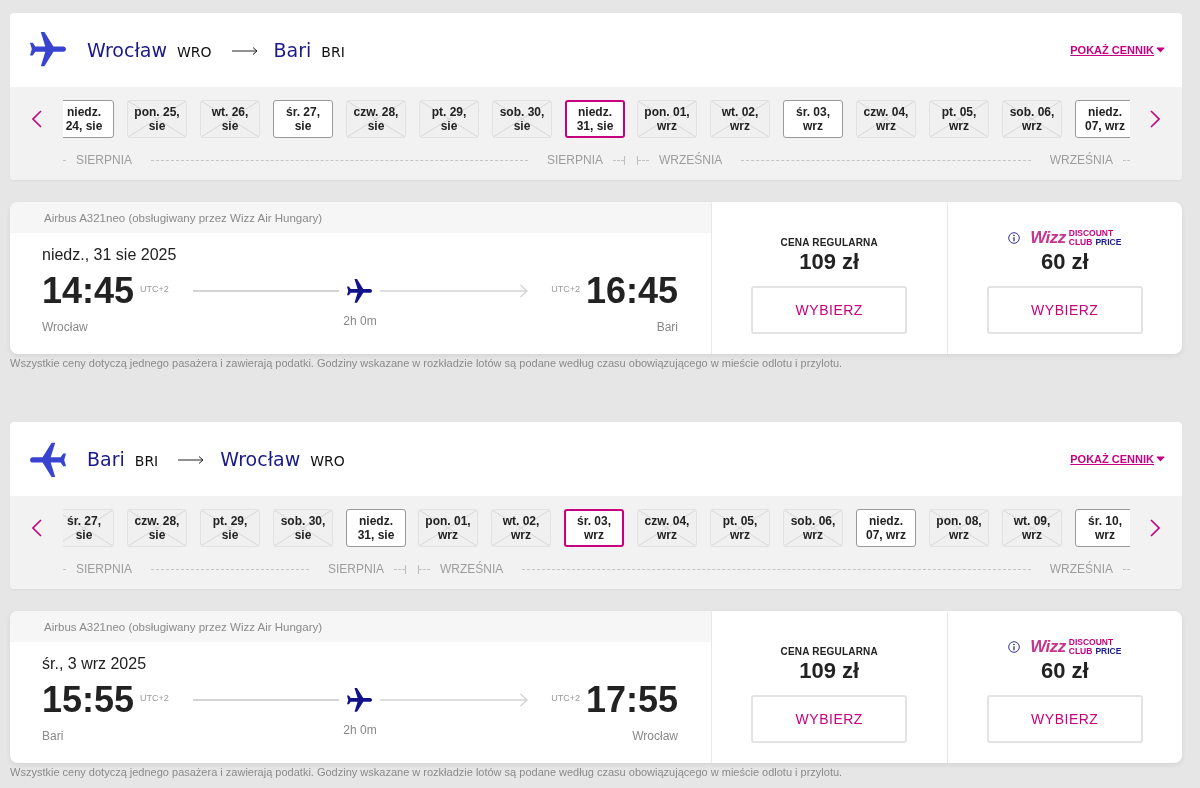 The image size is (1200, 788). Describe the element at coordinates (327, 460) in the screenshot. I see `destination-code: WRO` at that location.